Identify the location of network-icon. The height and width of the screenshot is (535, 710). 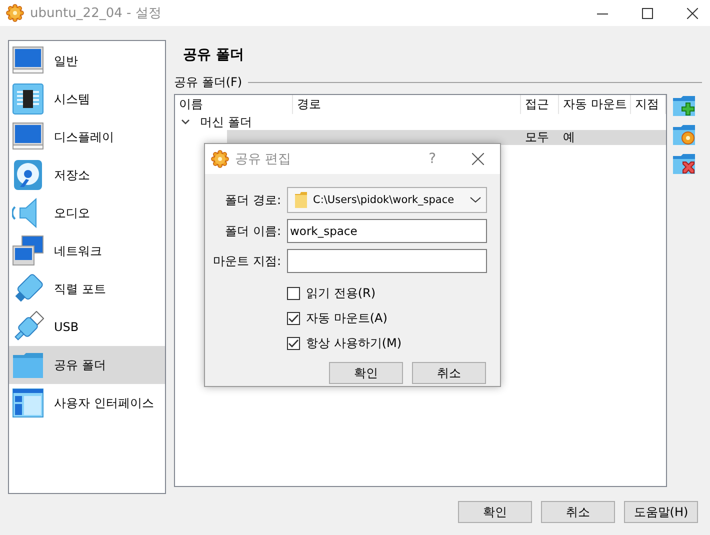
(28, 251).